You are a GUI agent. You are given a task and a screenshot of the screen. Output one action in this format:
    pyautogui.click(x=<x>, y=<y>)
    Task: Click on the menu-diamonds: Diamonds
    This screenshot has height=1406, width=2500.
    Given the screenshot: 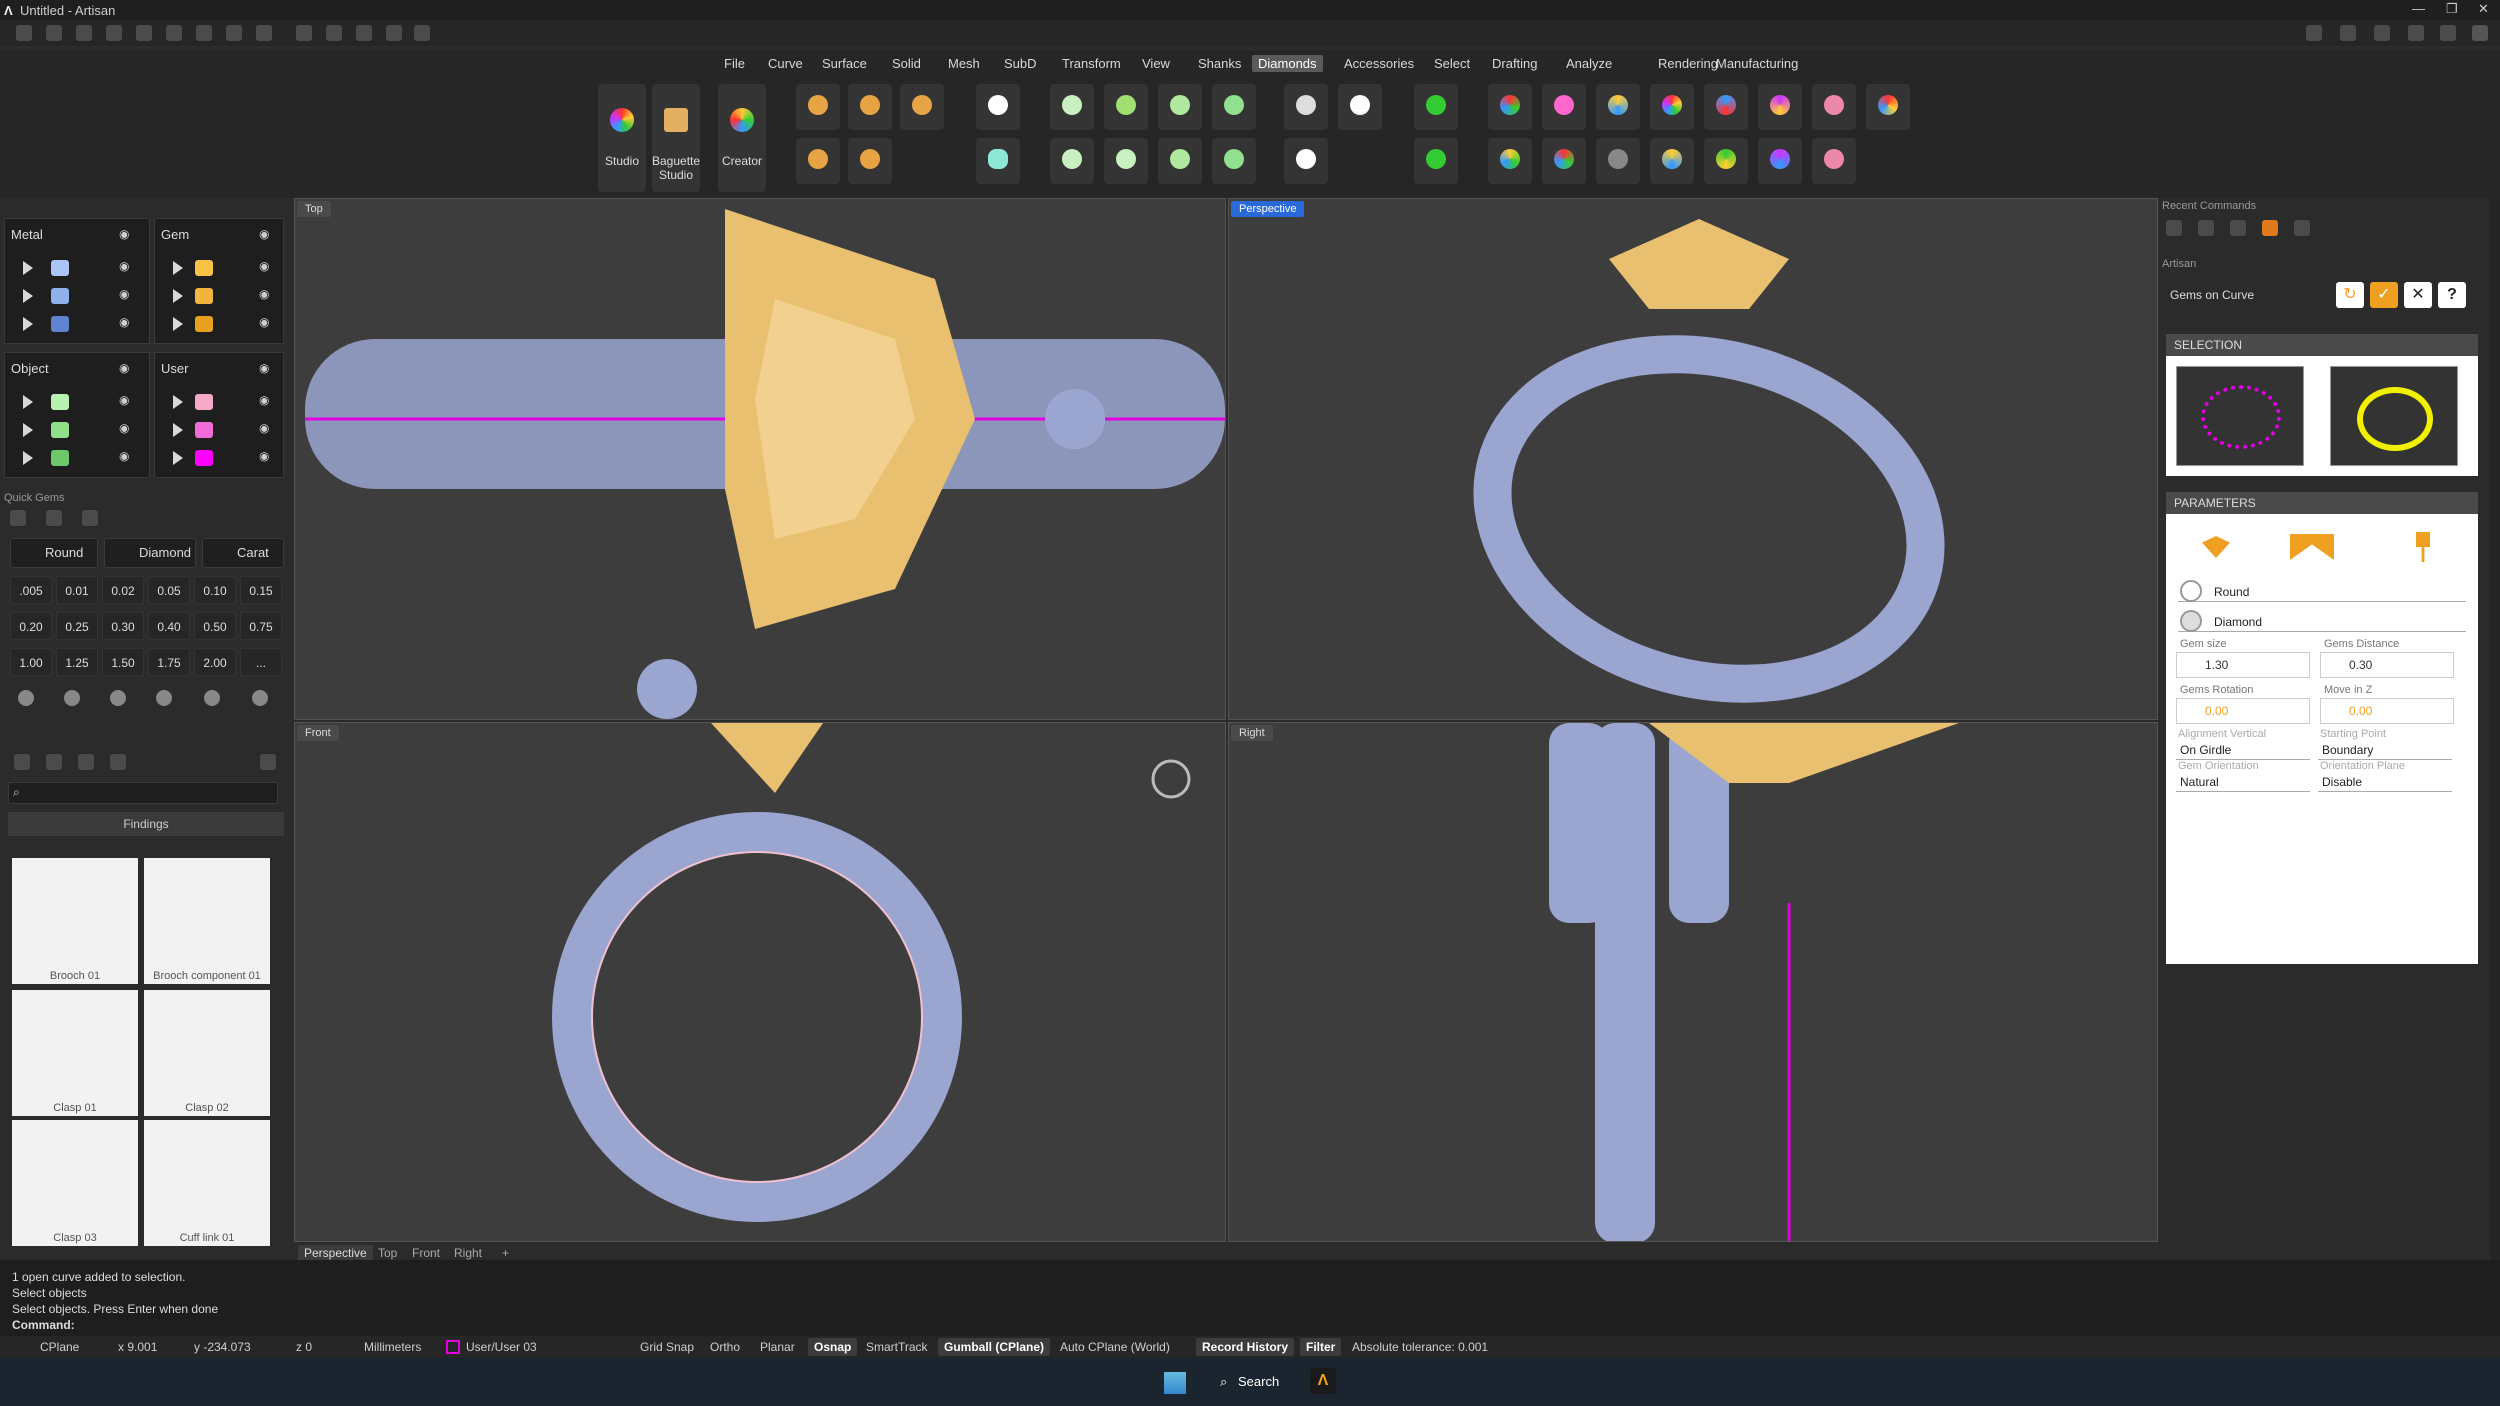 What is the action you would take?
    pyautogui.click(x=1287, y=63)
    